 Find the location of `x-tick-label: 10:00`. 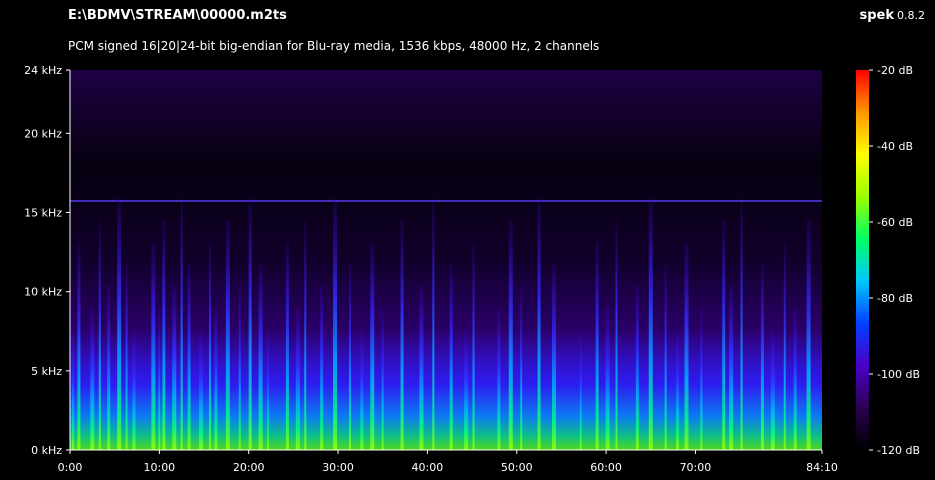

x-tick-label: 10:00 is located at coordinates (159, 467).